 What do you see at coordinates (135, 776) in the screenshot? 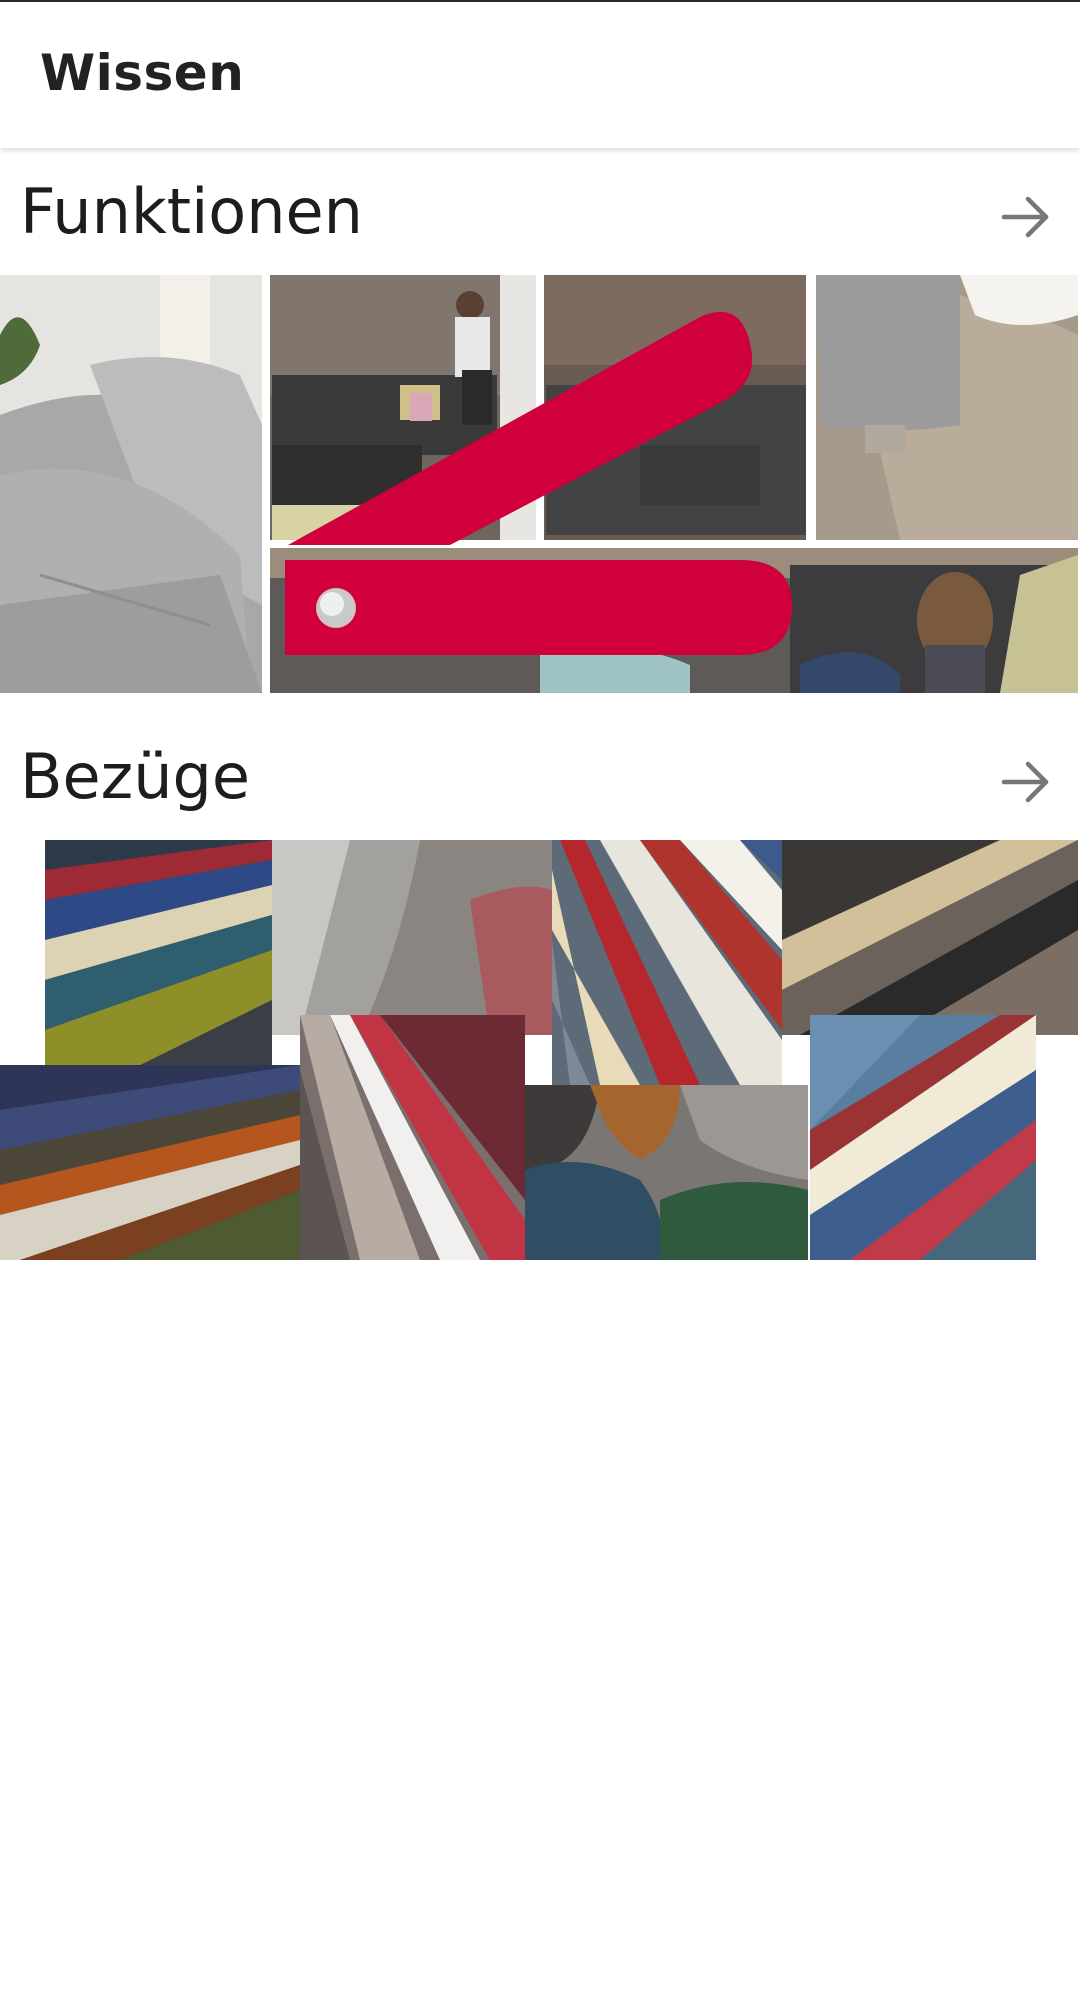
I see `section-title-bezuege: Bezüge` at bounding box center [135, 776].